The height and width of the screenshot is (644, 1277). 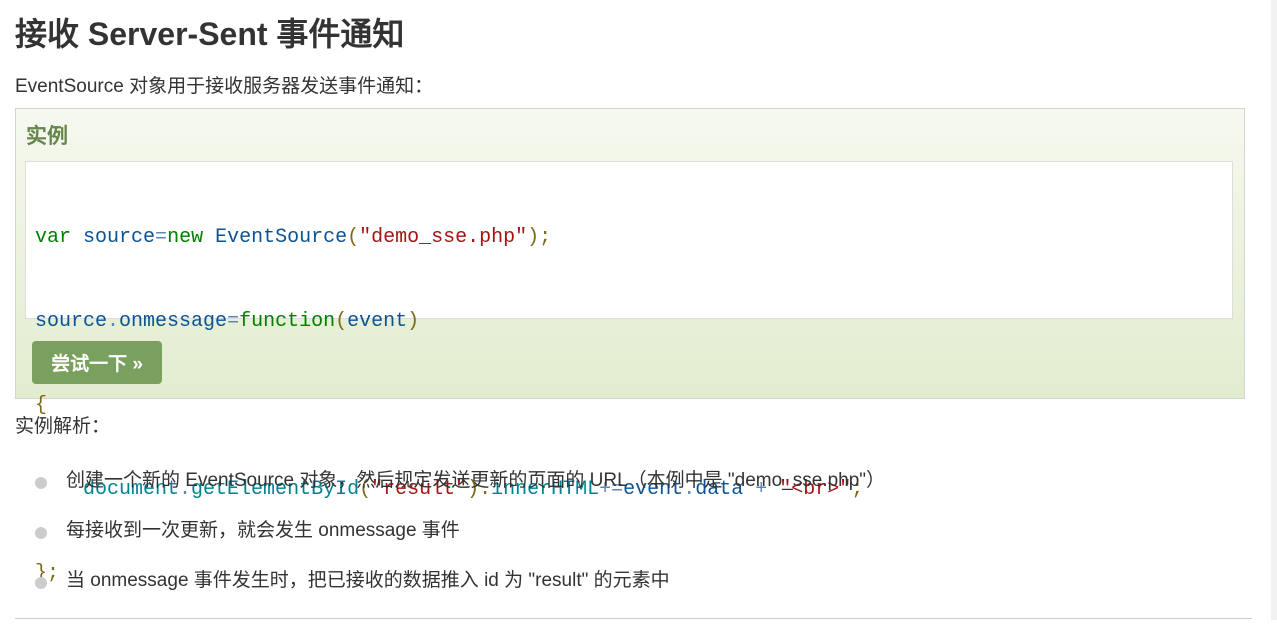 I want to click on list-item: 每接收到一次更新，就会发生 onmessage 事件, so click(x=450, y=531).